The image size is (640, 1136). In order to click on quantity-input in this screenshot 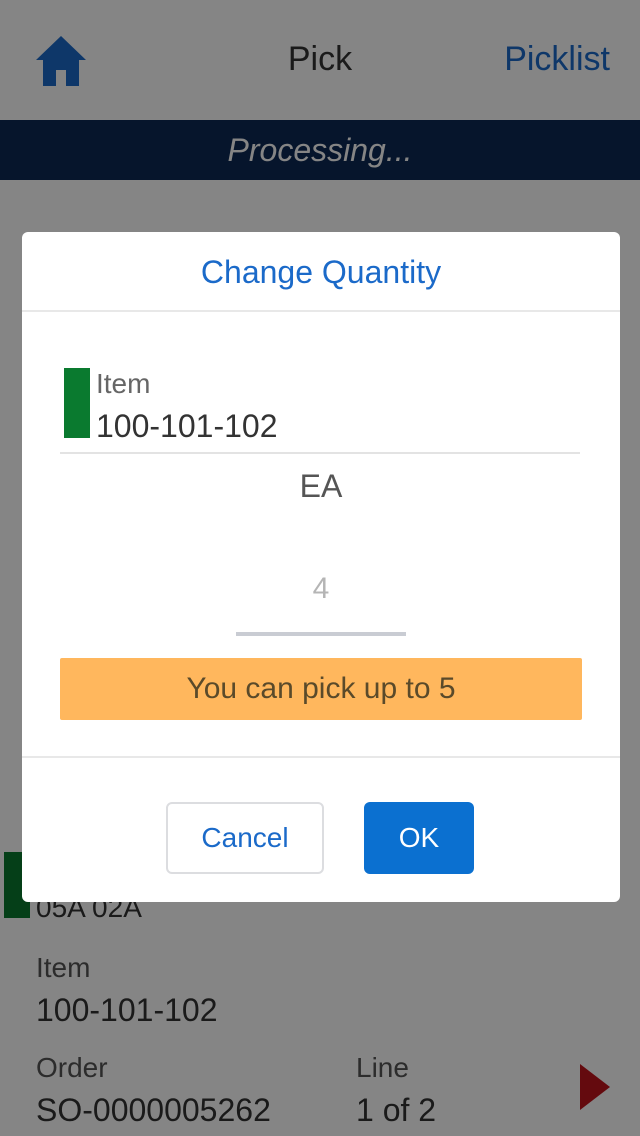, I will do `click(321, 591)`.